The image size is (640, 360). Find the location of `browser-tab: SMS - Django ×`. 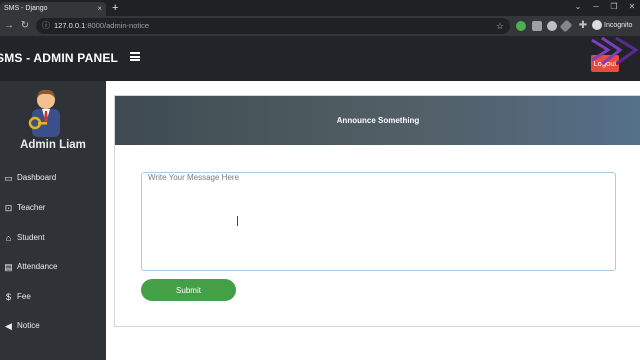

browser-tab: SMS - Django × is located at coordinates (53, 9).